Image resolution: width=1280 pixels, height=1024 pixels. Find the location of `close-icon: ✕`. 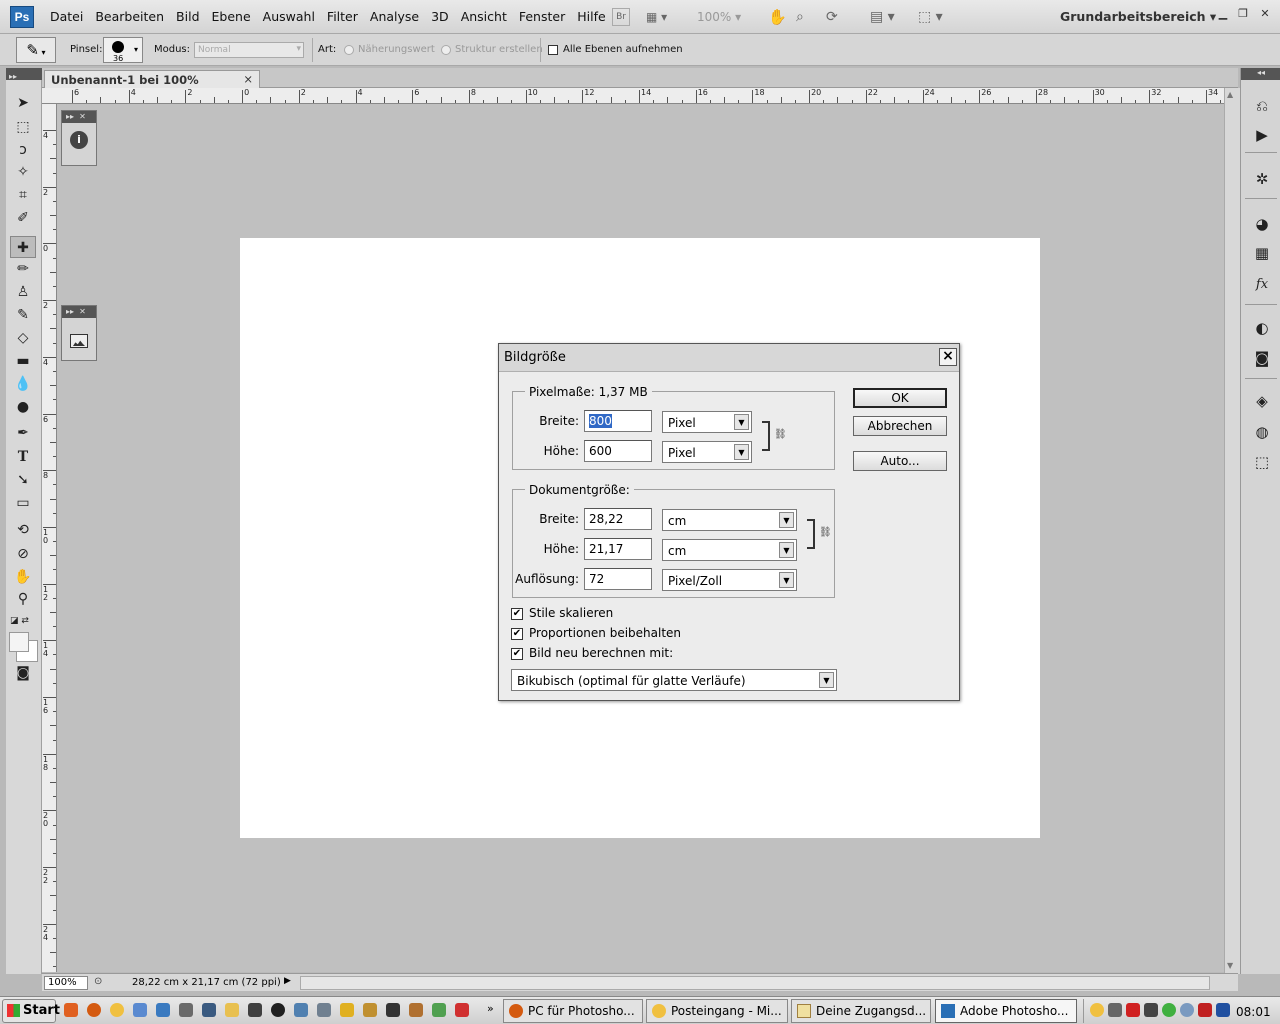

close-icon: ✕ is located at coordinates (1265, 14).